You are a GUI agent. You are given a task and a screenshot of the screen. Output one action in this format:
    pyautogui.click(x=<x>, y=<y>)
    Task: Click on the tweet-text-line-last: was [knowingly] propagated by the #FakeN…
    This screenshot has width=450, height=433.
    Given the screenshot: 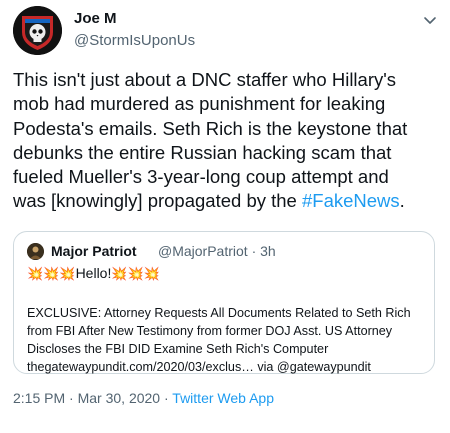 What is the action you would take?
    pyautogui.click(x=228, y=201)
    